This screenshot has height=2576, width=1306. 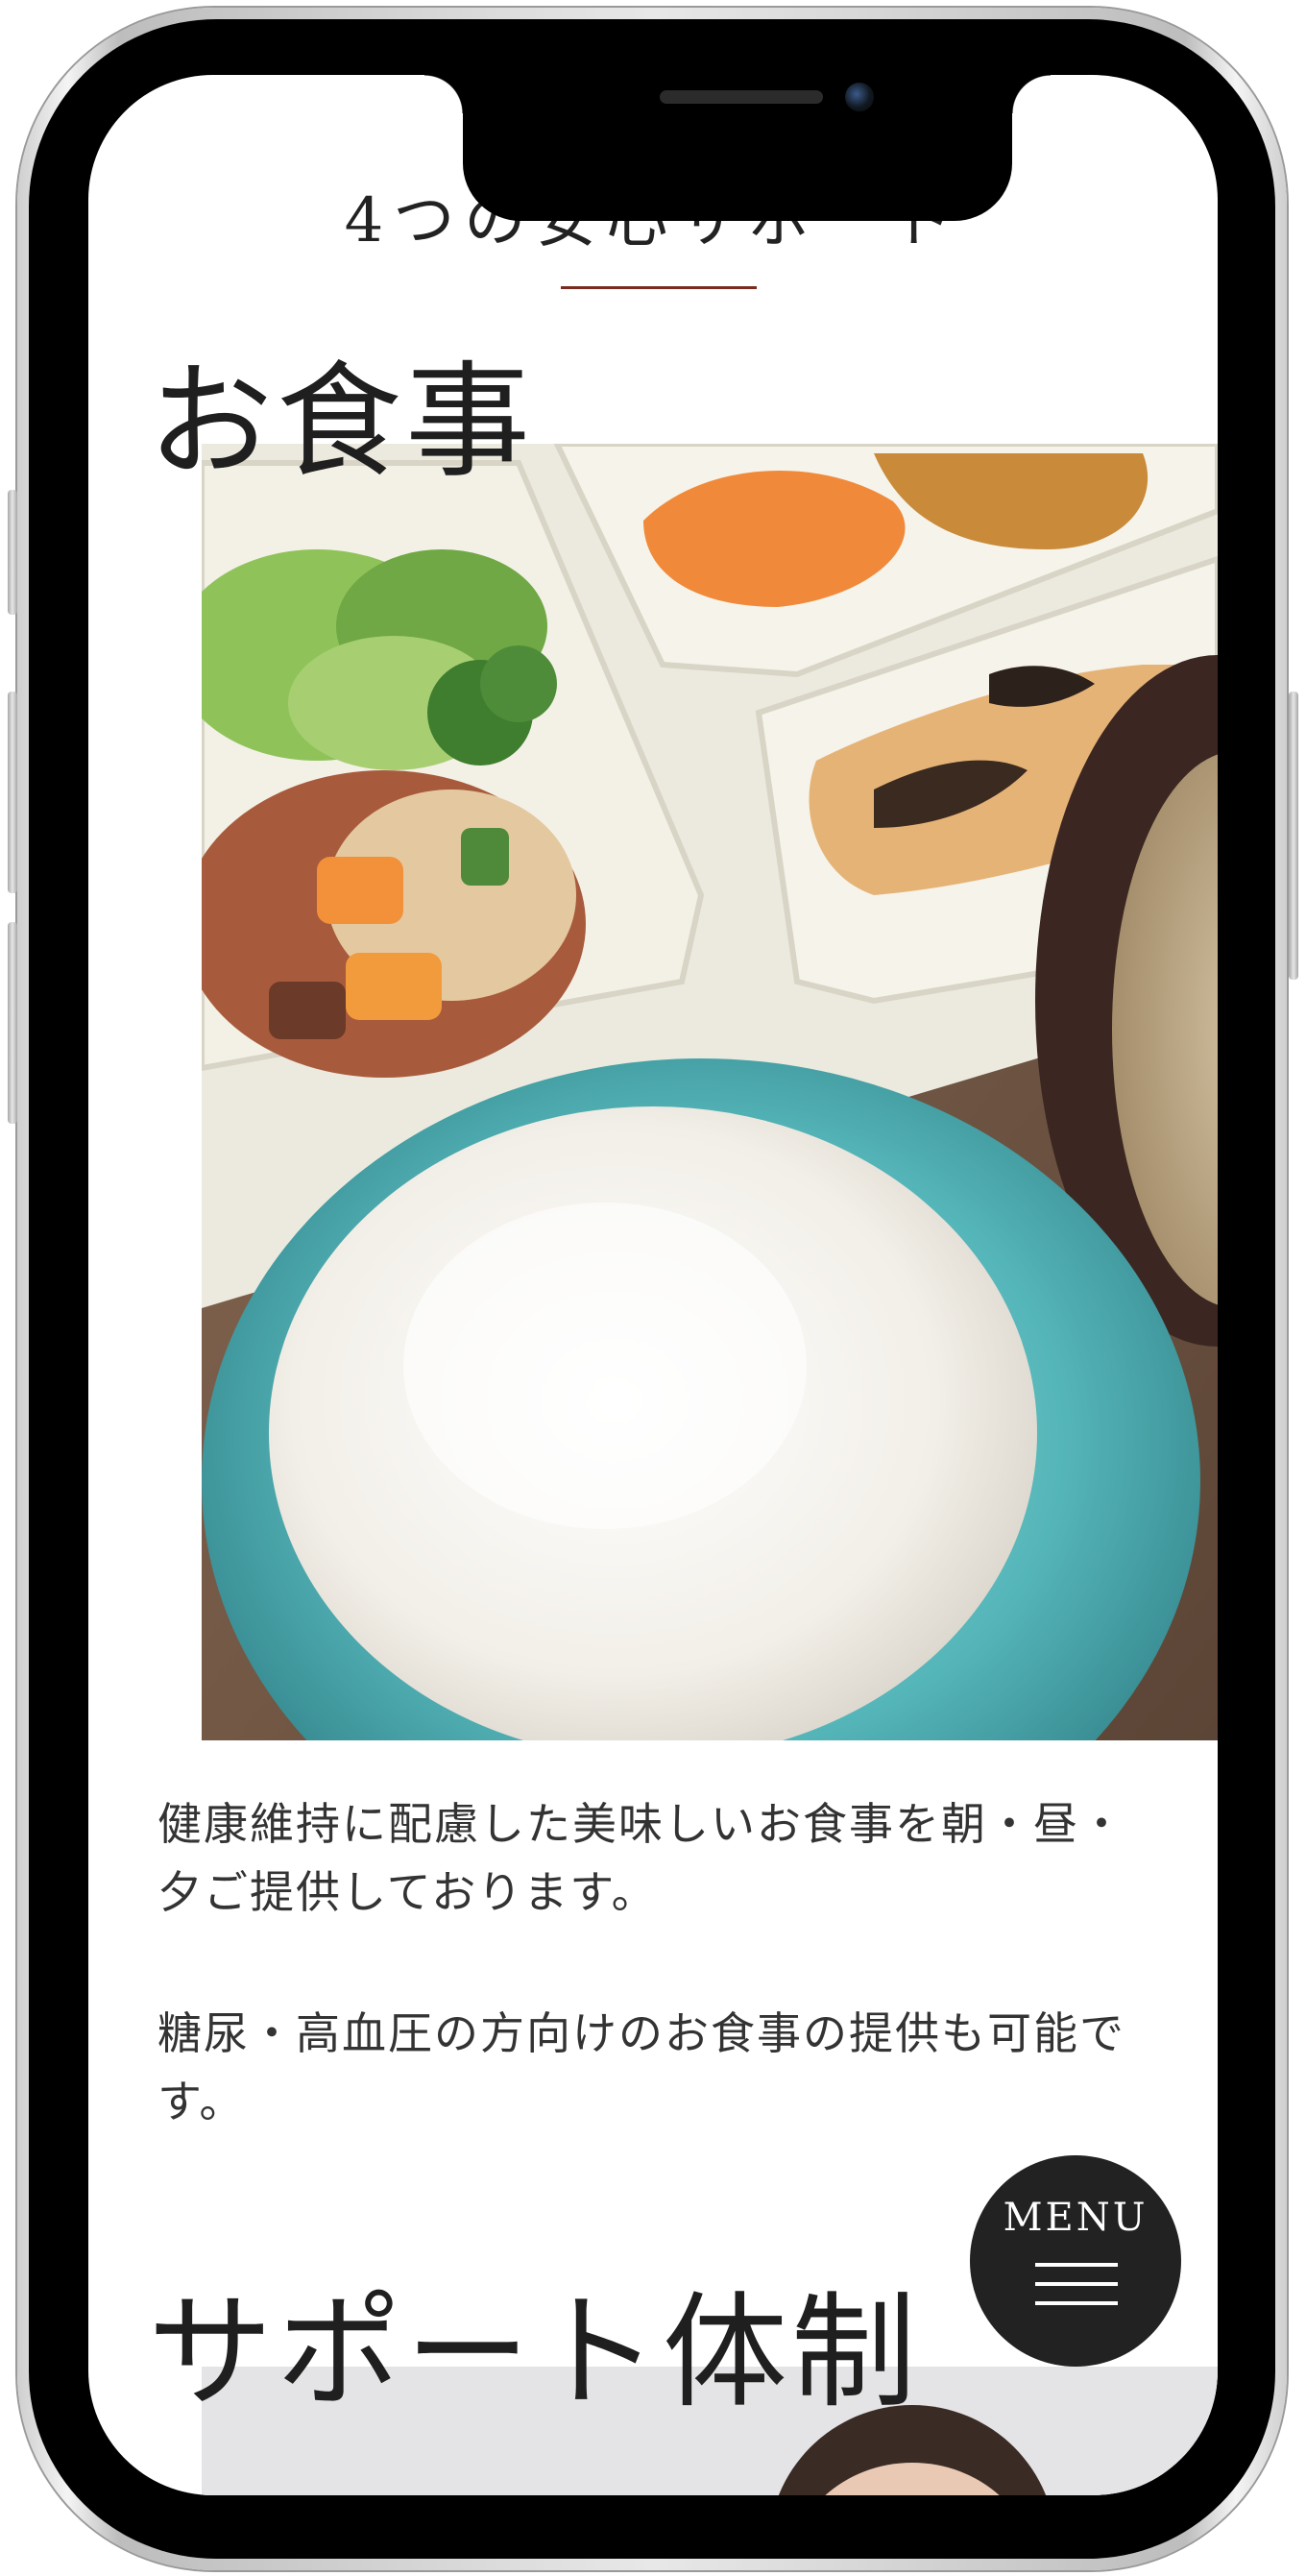 What do you see at coordinates (13, 1023) in the screenshot?
I see `volume-down-button` at bounding box center [13, 1023].